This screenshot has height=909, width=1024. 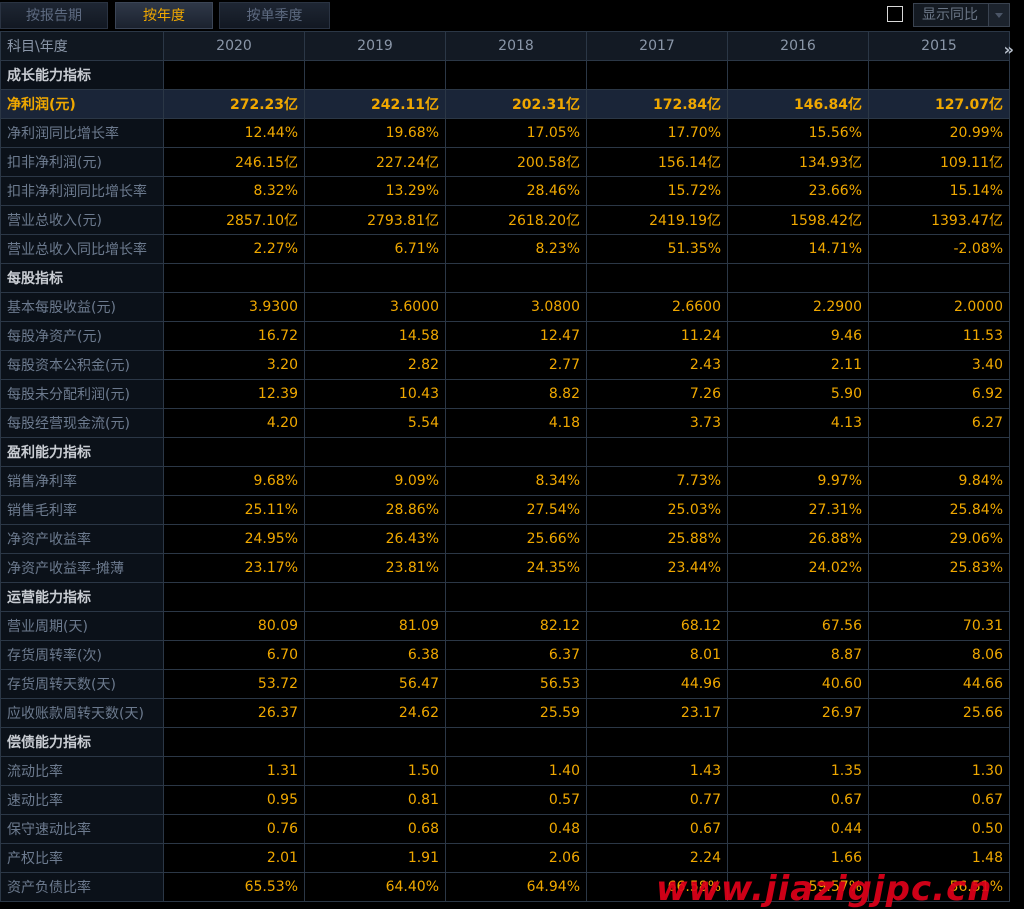 What do you see at coordinates (375, 133) in the screenshot?
I see `cell-value: 19.68%` at bounding box center [375, 133].